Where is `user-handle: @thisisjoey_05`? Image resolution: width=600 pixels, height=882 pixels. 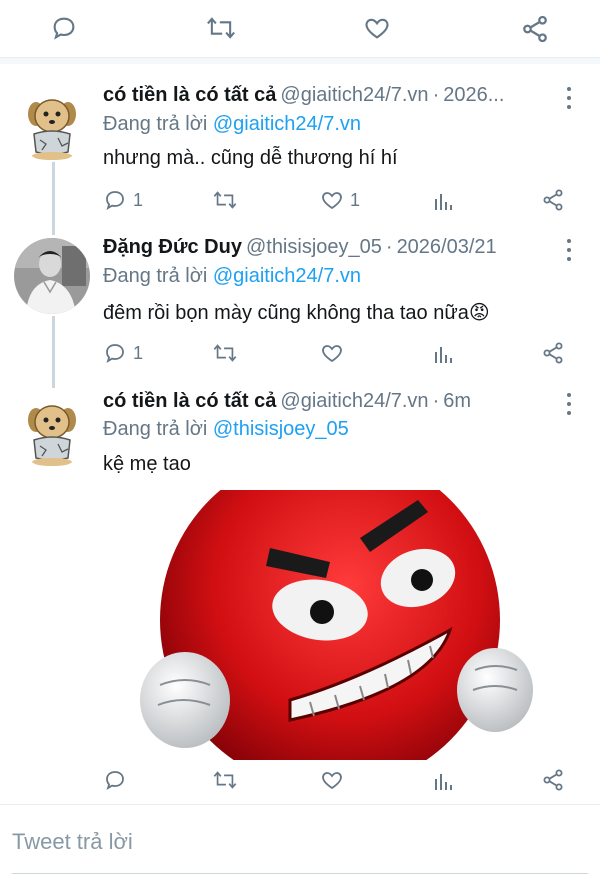 user-handle: @thisisjoey_05 is located at coordinates (314, 247).